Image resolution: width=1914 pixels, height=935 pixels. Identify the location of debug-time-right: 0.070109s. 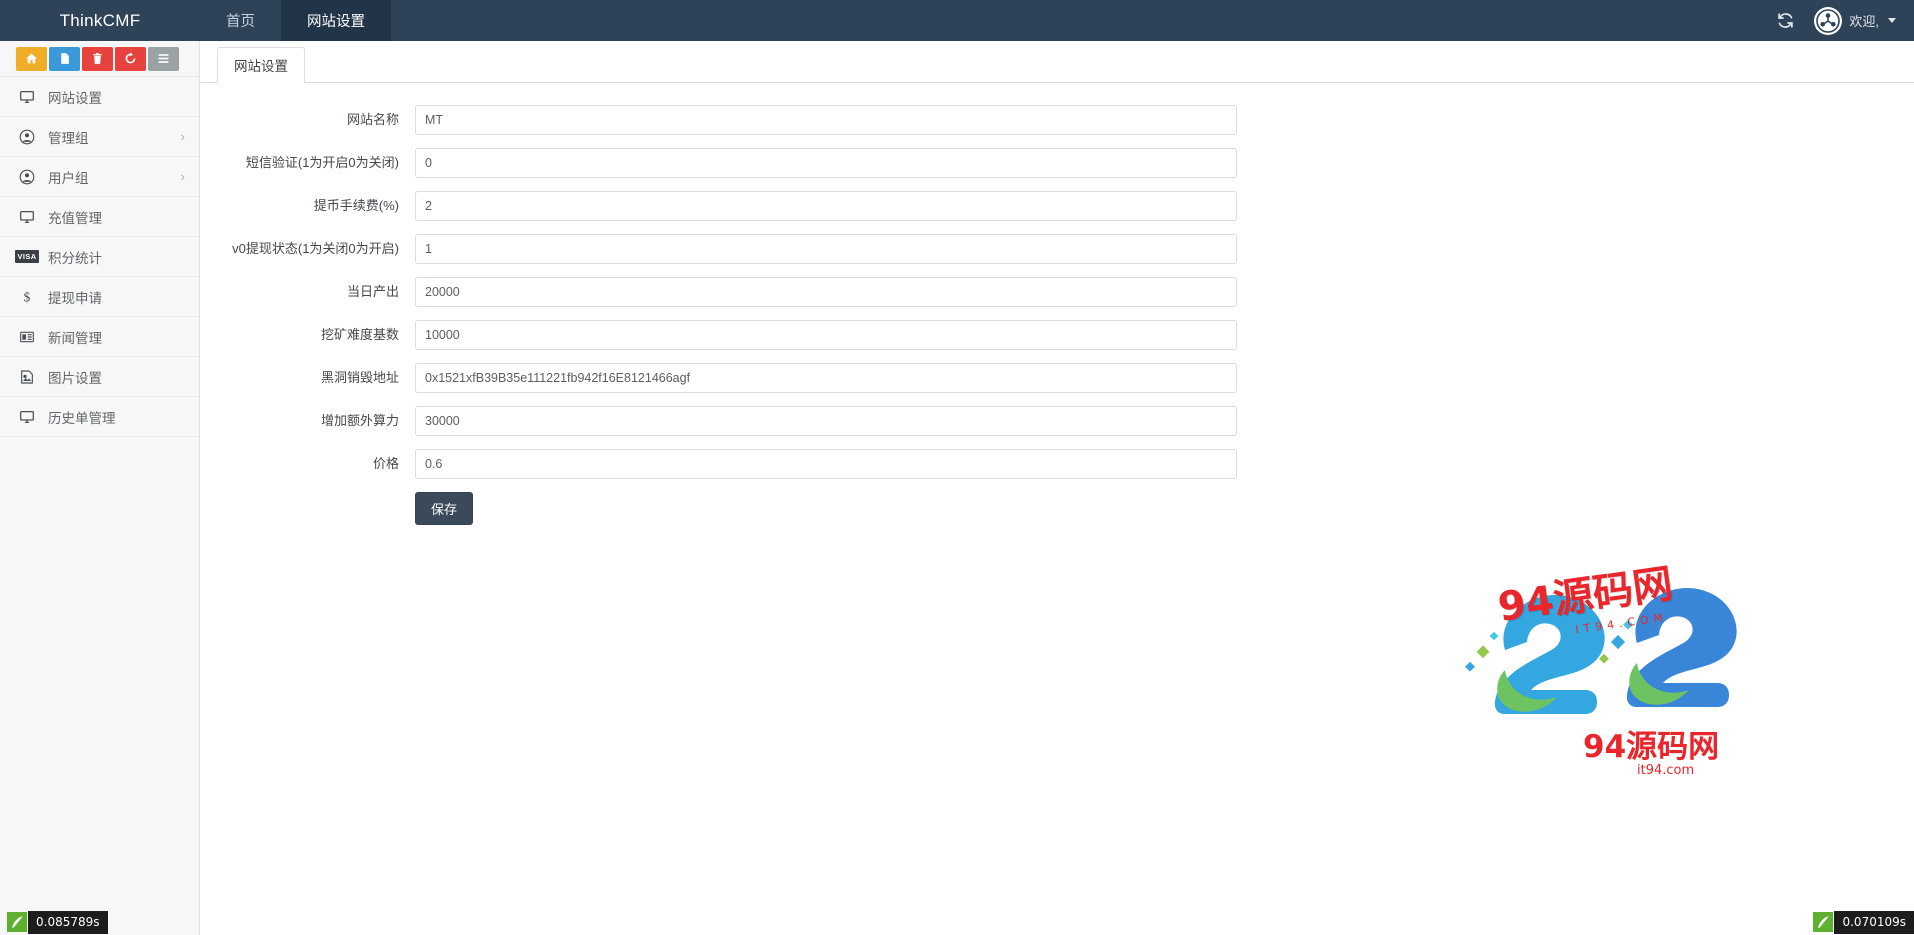
(1874, 922).